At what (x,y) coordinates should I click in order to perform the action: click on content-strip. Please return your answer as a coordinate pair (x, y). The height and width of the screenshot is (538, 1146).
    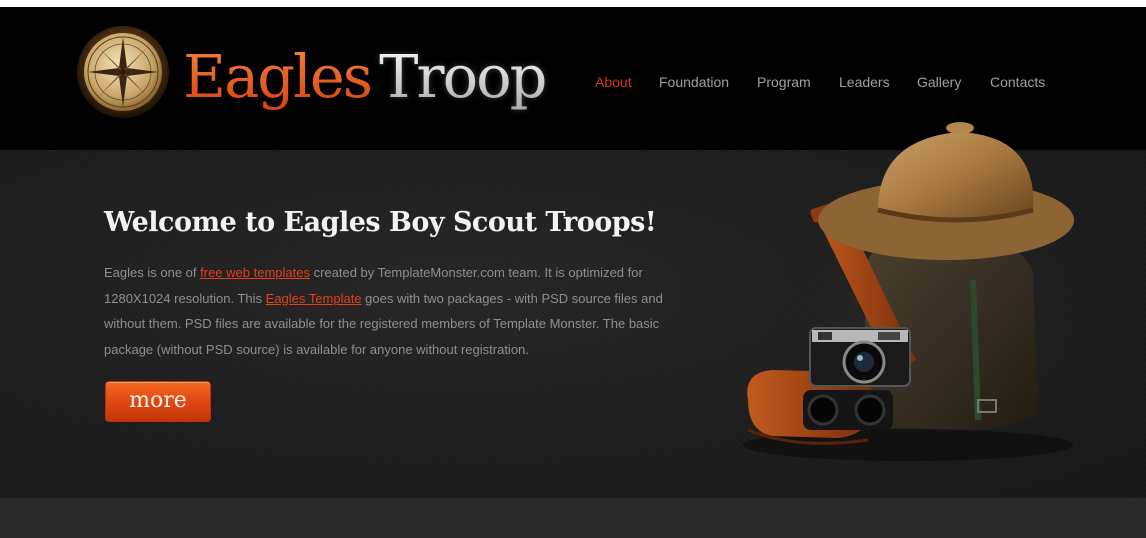
    Looking at the image, I should click on (573, 518).